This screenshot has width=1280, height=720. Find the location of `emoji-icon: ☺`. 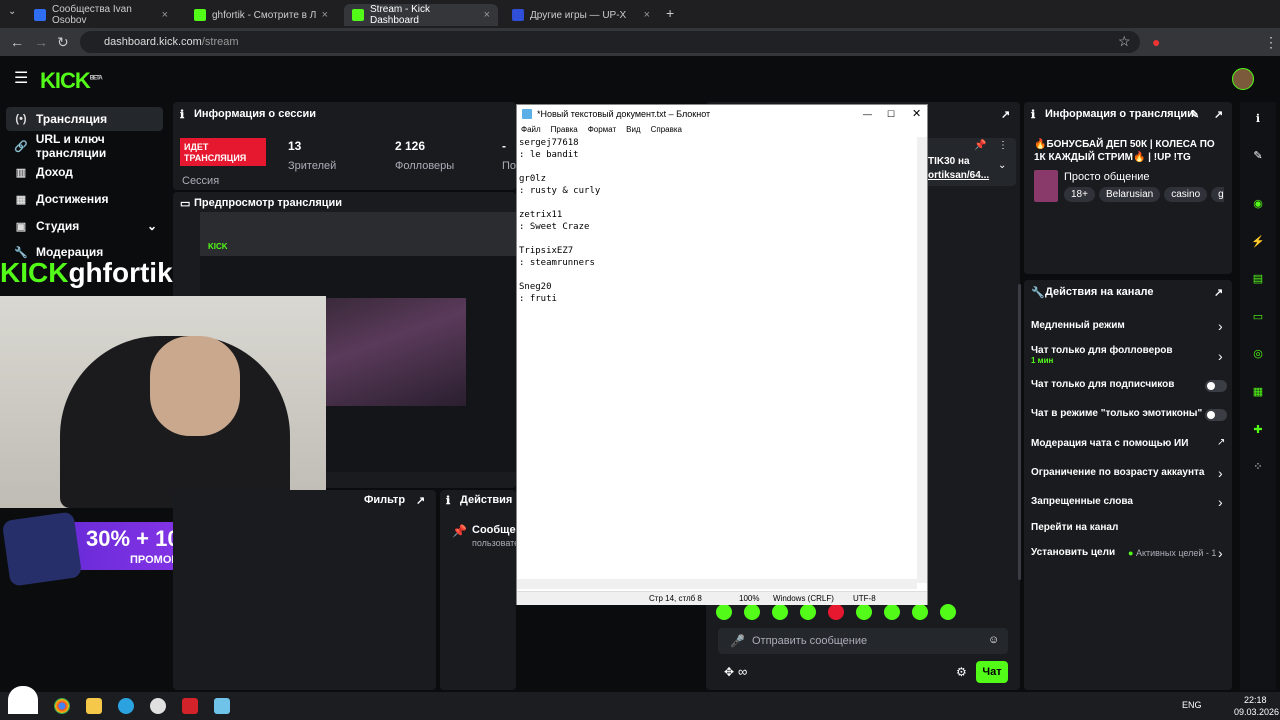

emoji-icon: ☺ is located at coordinates (993, 640).